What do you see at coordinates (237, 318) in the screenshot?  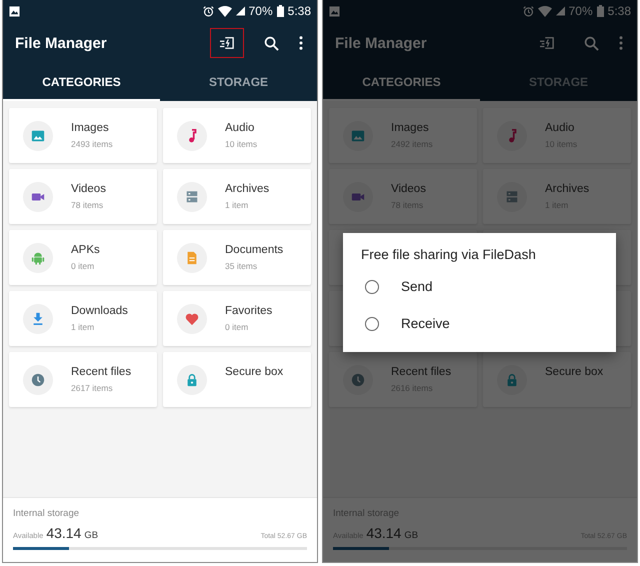 I see `category-card: Favorites 0 item` at bounding box center [237, 318].